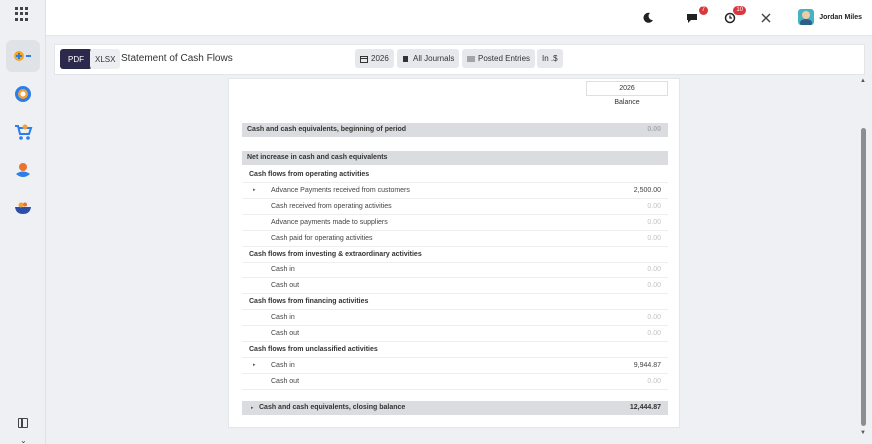 The height and width of the screenshot is (444, 872). What do you see at coordinates (645, 407) in the screenshot?
I see `row-value: 12,444.87` at bounding box center [645, 407].